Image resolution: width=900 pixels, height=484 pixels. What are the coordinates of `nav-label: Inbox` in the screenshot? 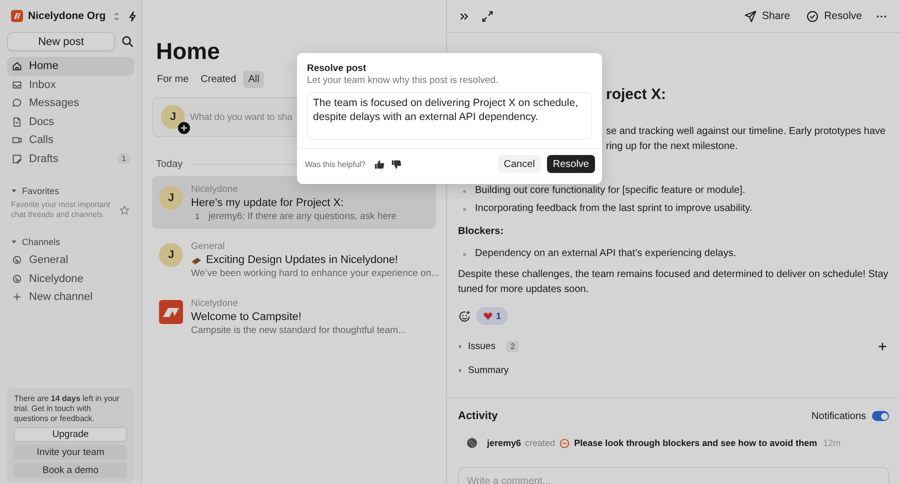 It's located at (42, 84).